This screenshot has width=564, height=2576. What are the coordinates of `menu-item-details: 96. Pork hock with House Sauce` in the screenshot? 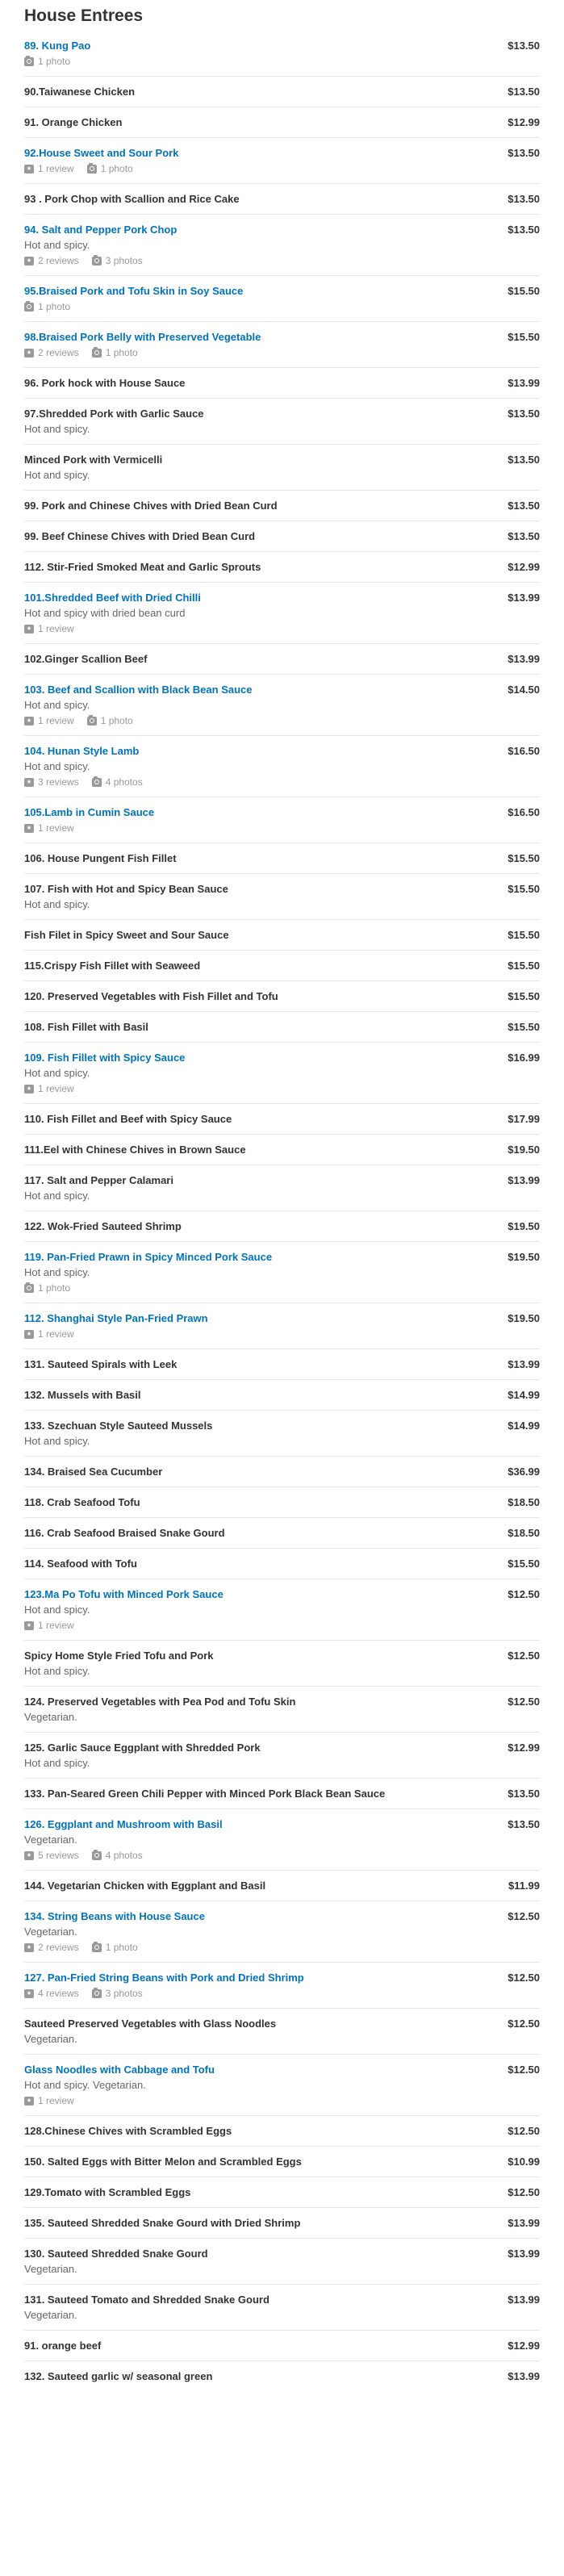 It's located at (257, 383).